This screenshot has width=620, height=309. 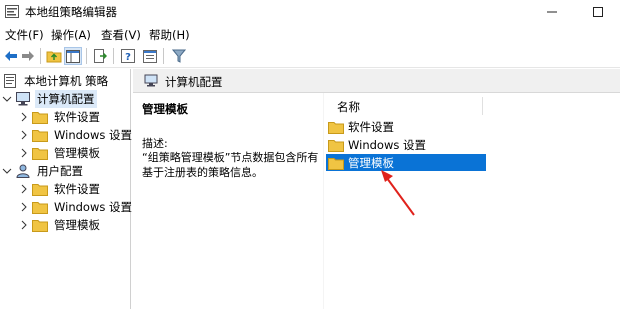 What do you see at coordinates (387, 144) in the screenshot?
I see `list-item-label: Windows 设置` at bounding box center [387, 144].